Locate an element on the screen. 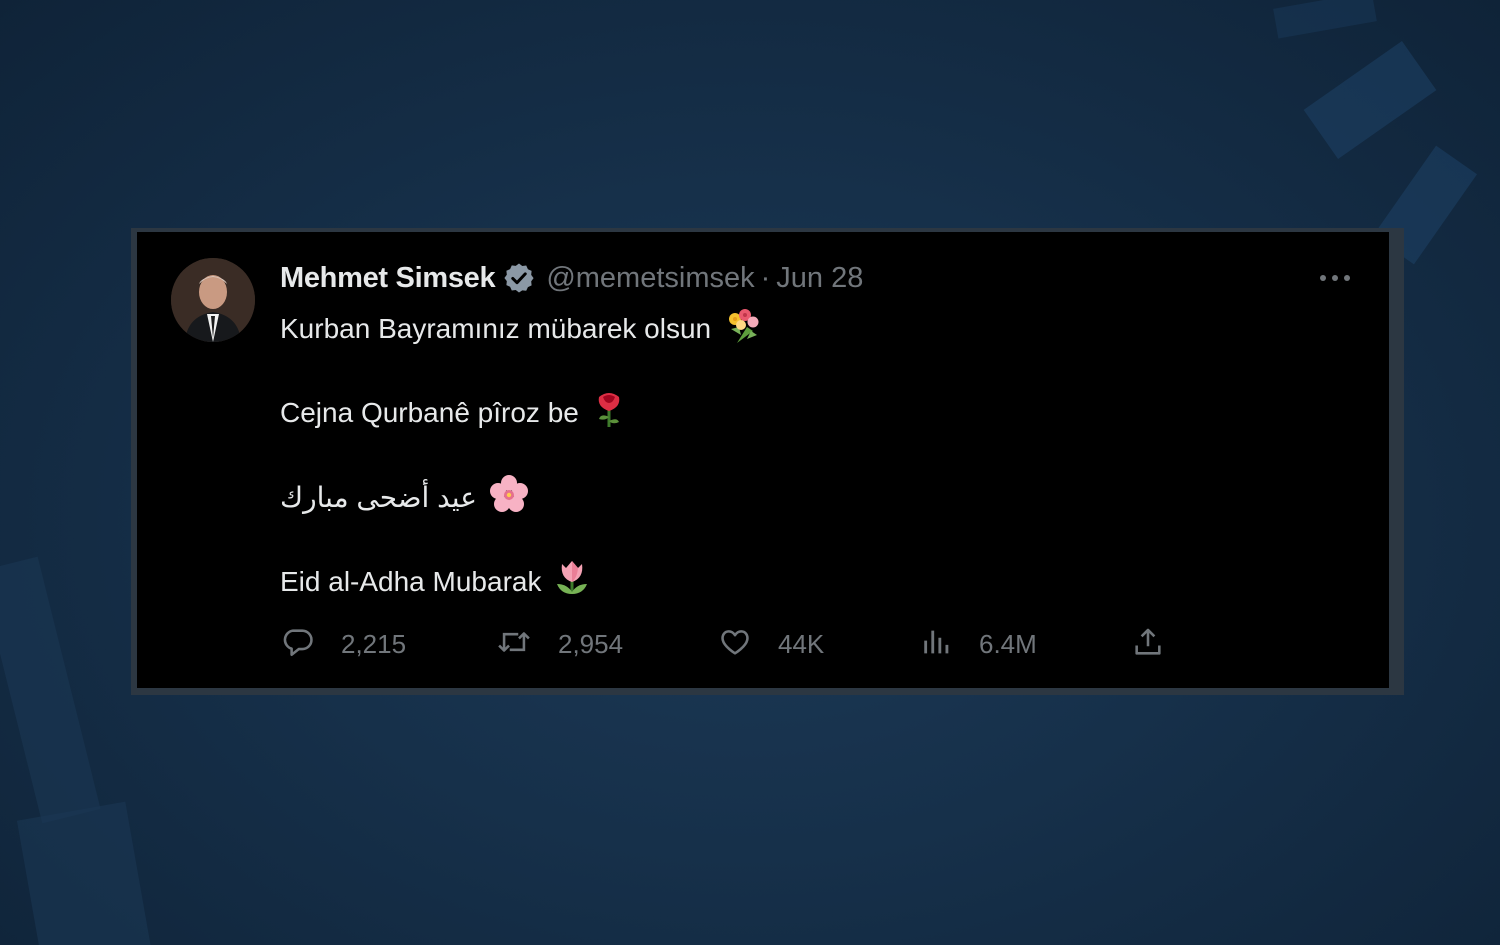  author-name: Mehmet Simsek is located at coordinates (388, 278).